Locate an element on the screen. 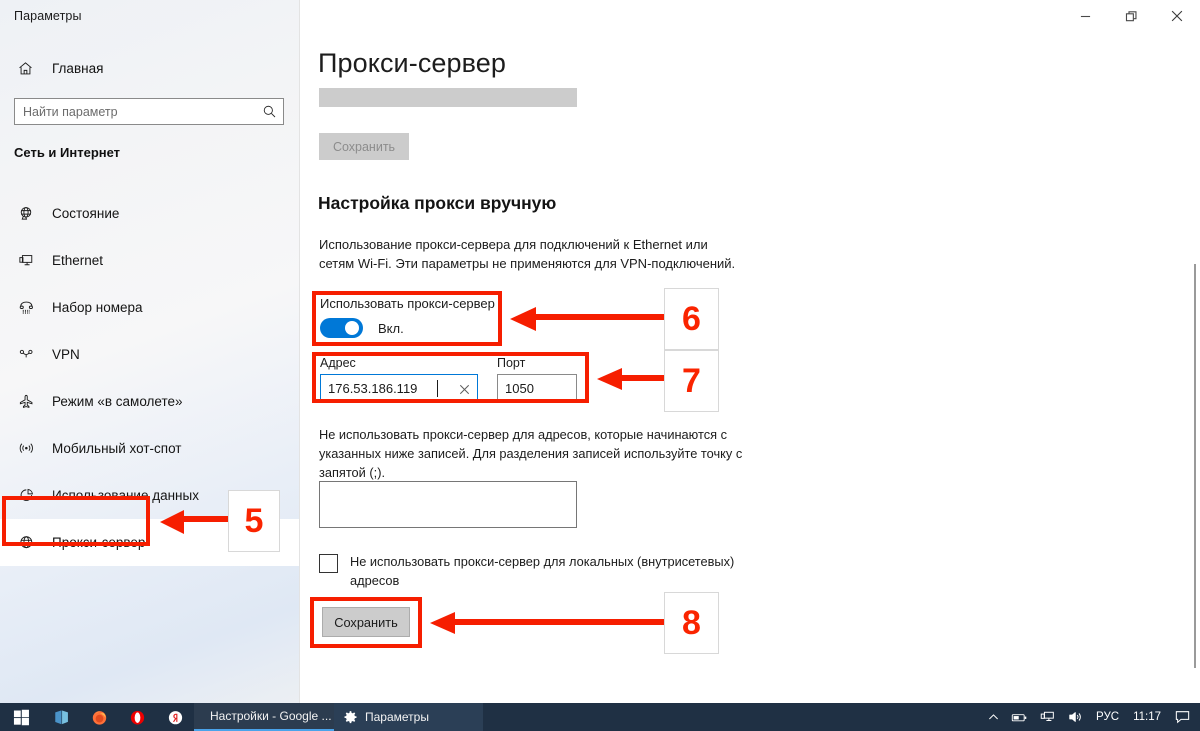  settings-gear-icon is located at coordinates (350, 716).